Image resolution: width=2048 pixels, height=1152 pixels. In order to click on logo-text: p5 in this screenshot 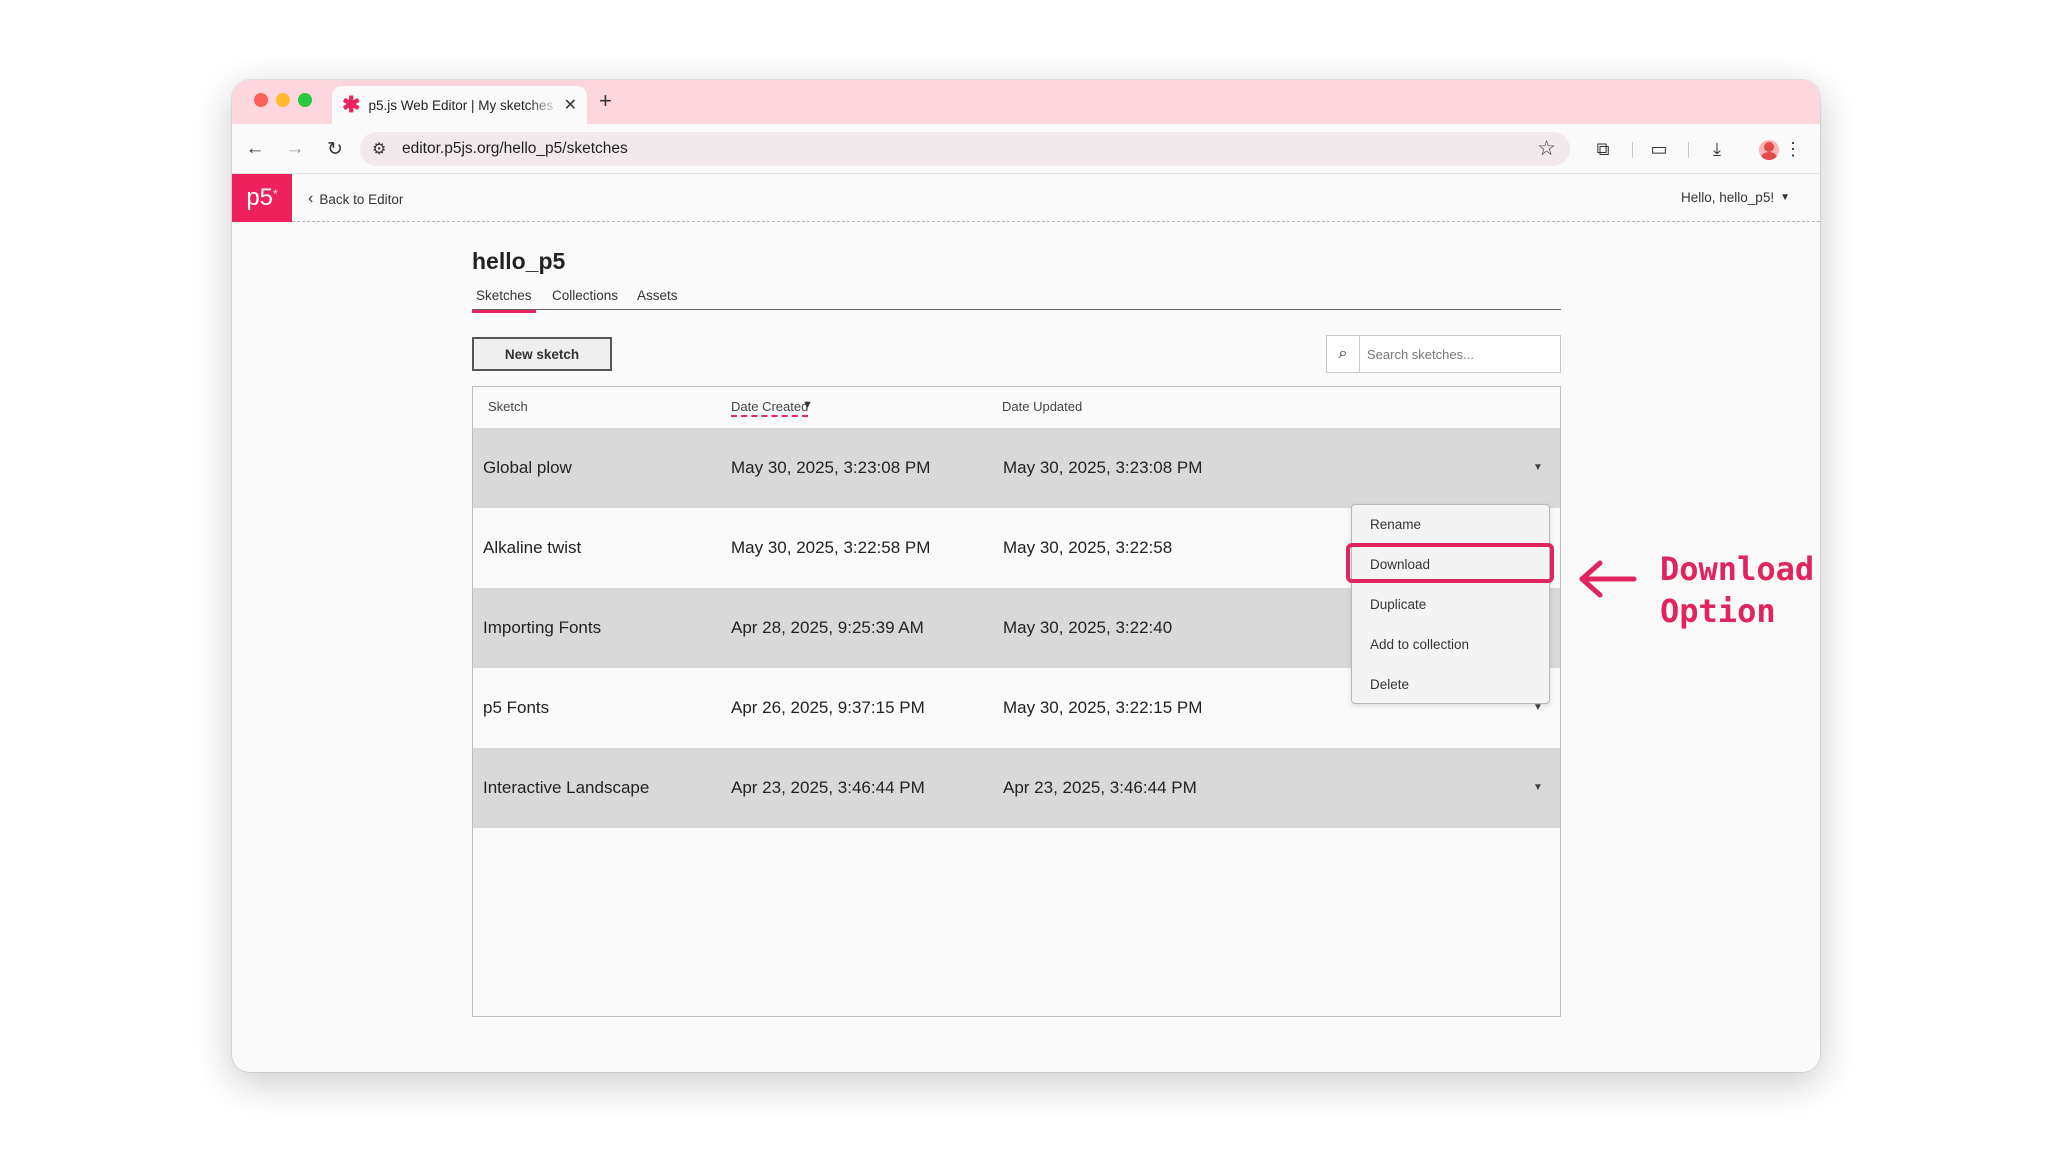, I will do `click(260, 197)`.